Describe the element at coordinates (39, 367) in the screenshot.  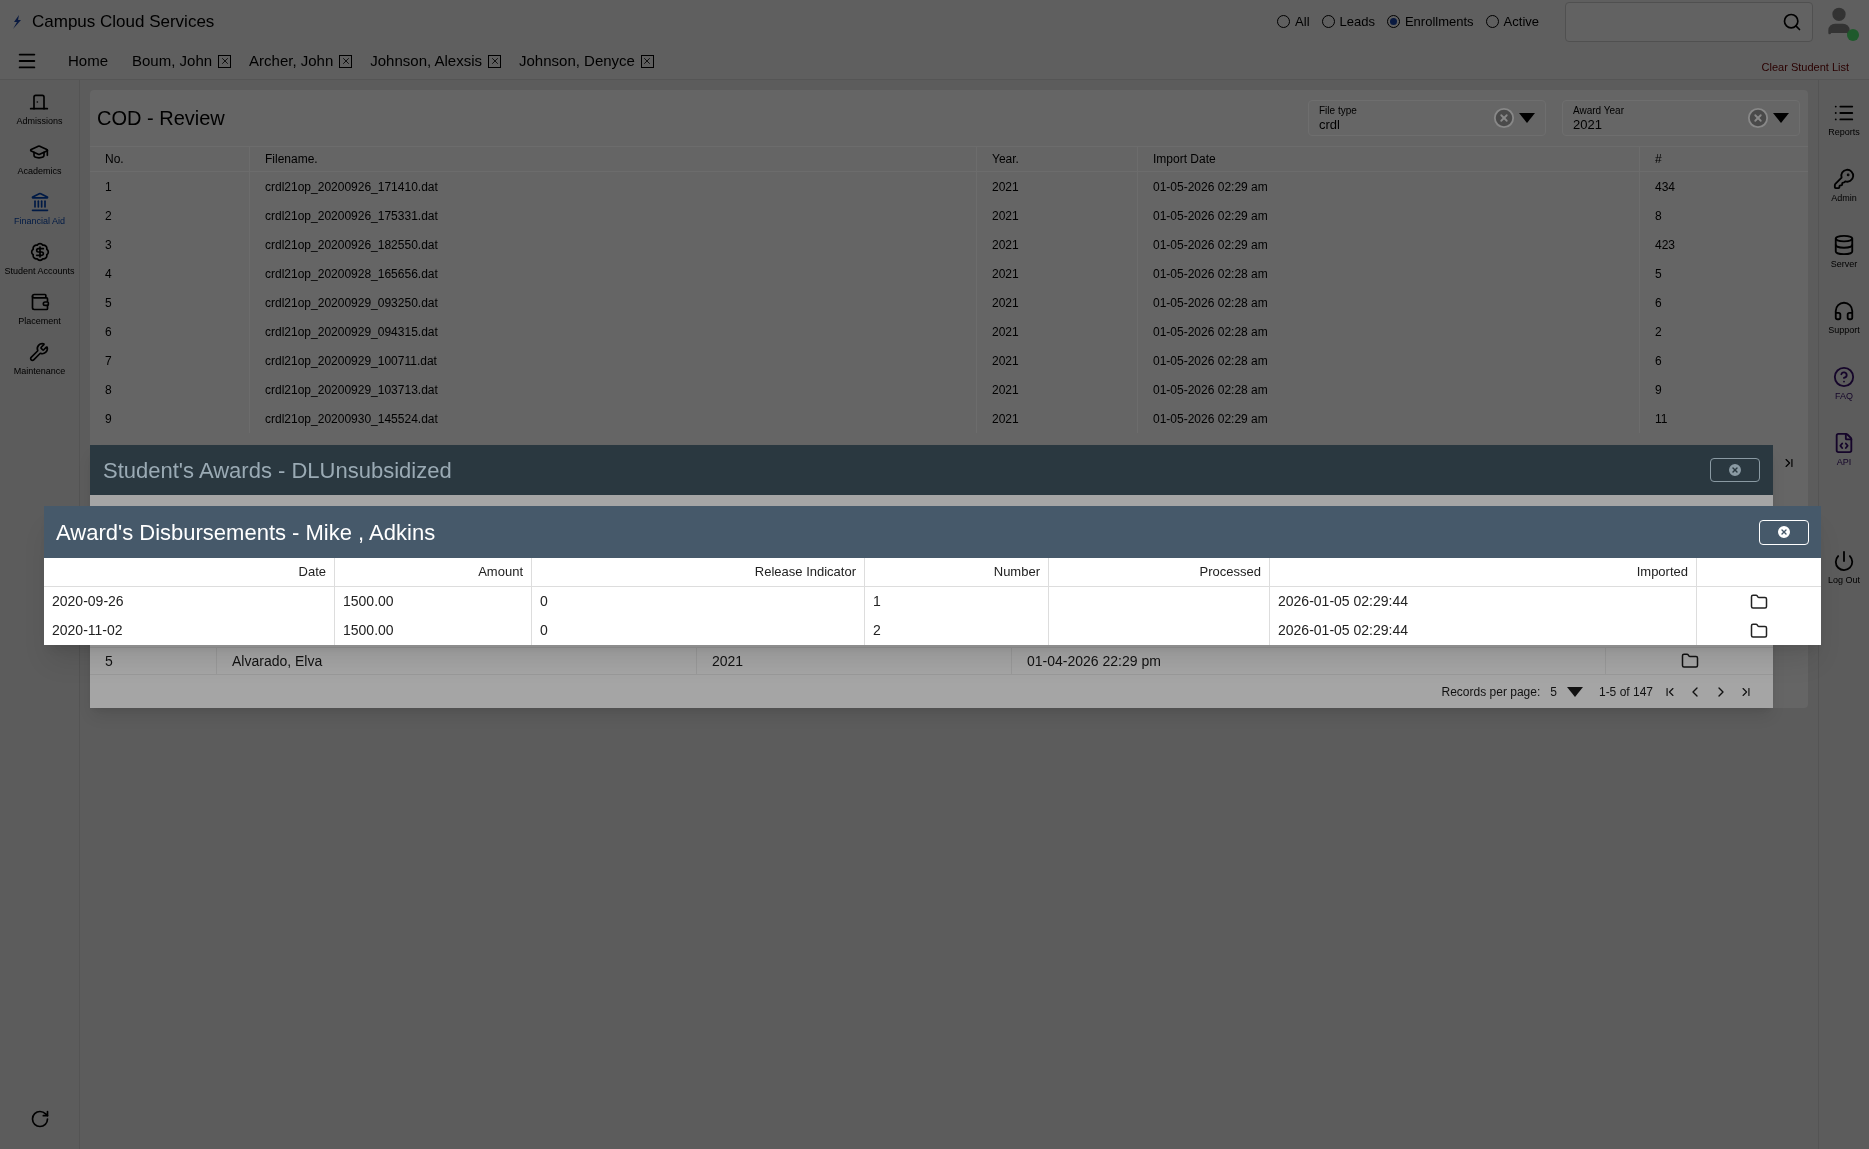
I see `sidebar-item: Maintenance` at that location.